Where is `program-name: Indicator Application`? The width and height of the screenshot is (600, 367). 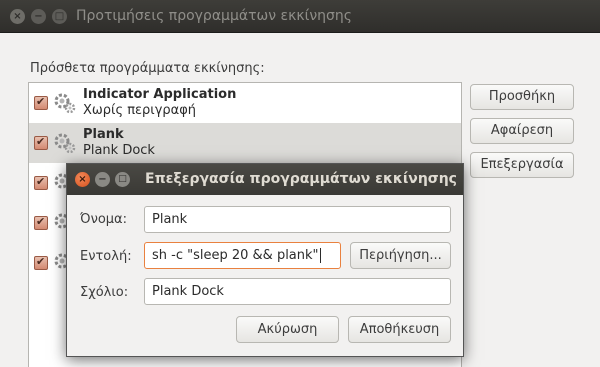 program-name: Indicator Application is located at coordinates (160, 94).